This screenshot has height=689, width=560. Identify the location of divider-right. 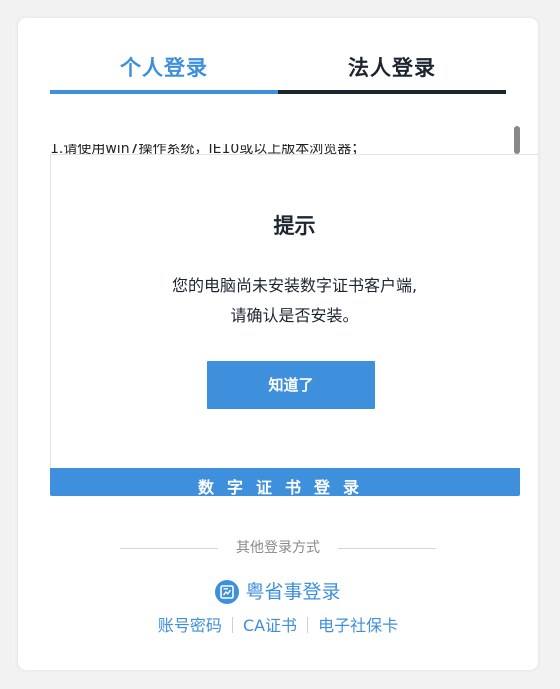
(387, 548).